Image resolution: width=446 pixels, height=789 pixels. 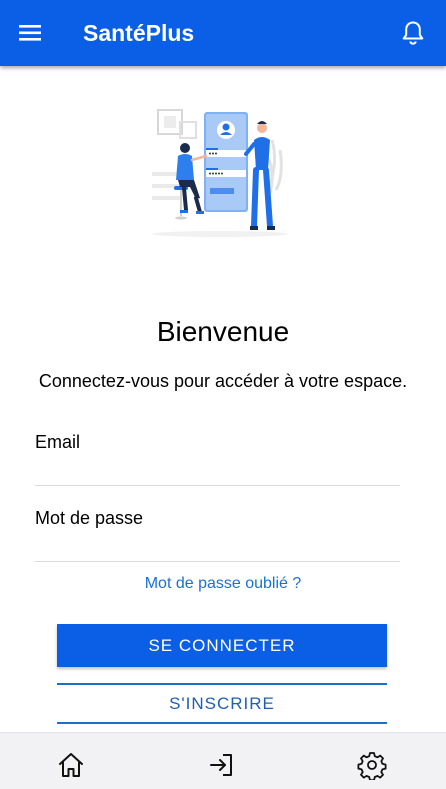 What do you see at coordinates (413, 33) in the screenshot?
I see `bell-icon` at bounding box center [413, 33].